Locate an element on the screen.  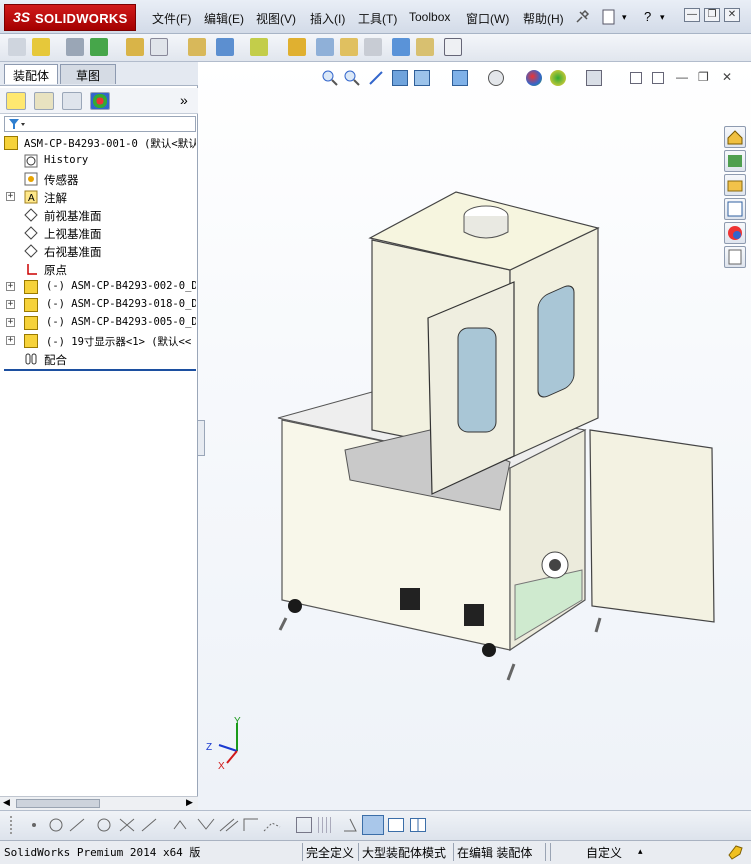
tree-filter-field is located at coordinates (100, 124).